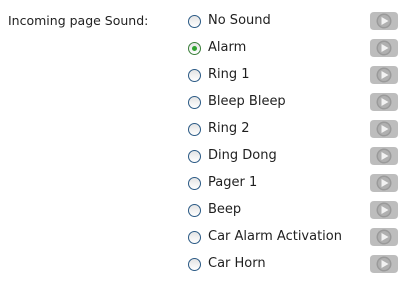 The image size is (409, 285). I want to click on sound-name: No Sound, so click(239, 20).